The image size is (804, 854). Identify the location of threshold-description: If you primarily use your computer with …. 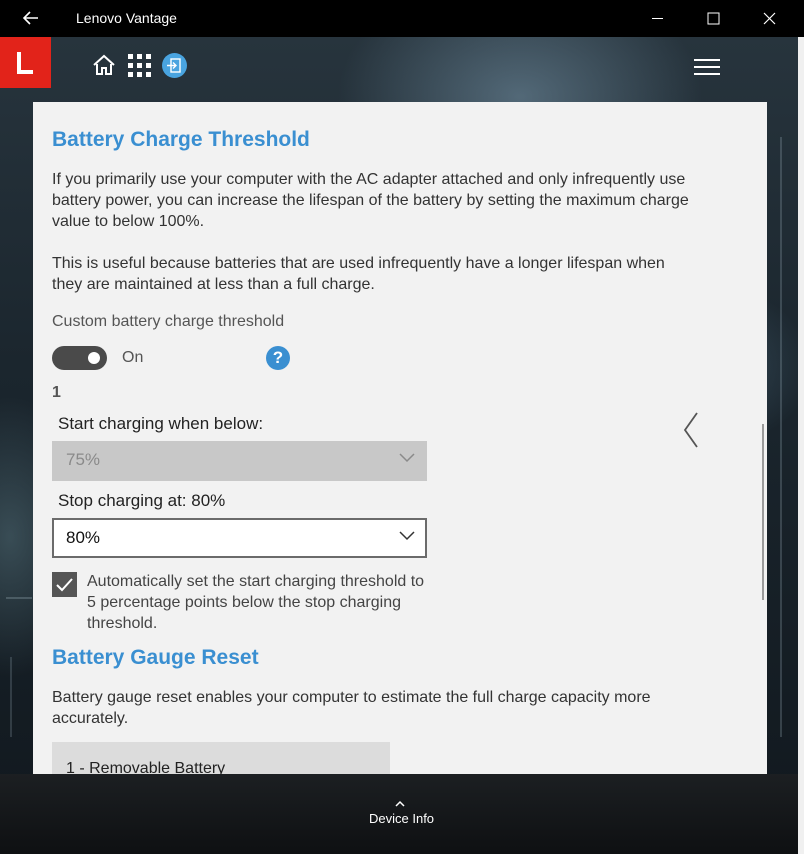
(370, 200).